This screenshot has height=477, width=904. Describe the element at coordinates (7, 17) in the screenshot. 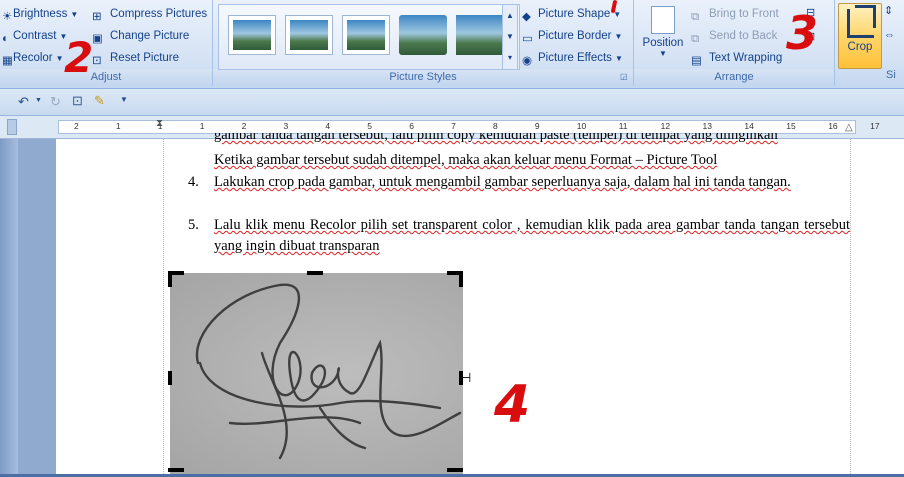

I see `brightness-icon: ☀` at that location.